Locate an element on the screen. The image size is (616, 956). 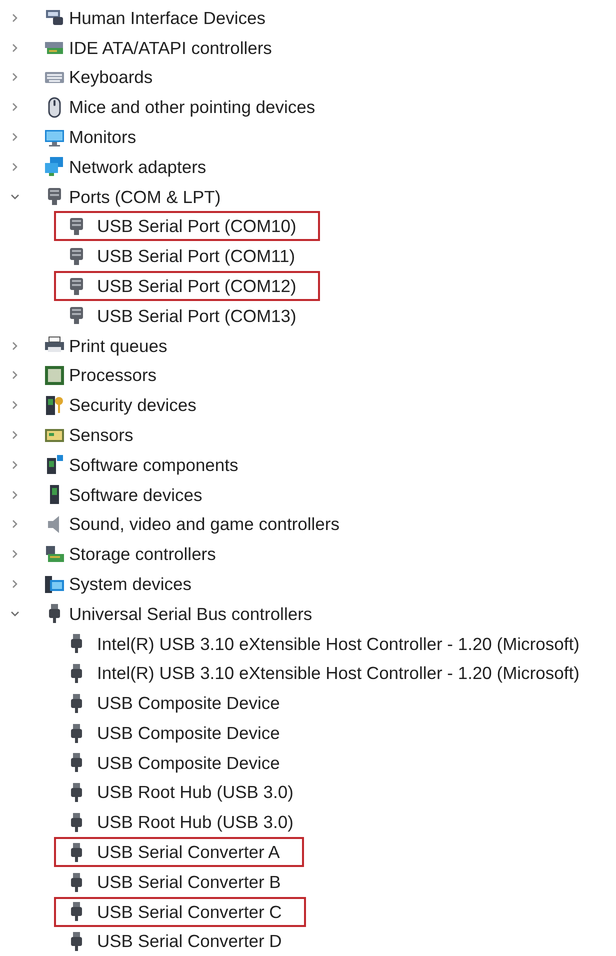
tree-item-label: Software devices is located at coordinates (135, 495).